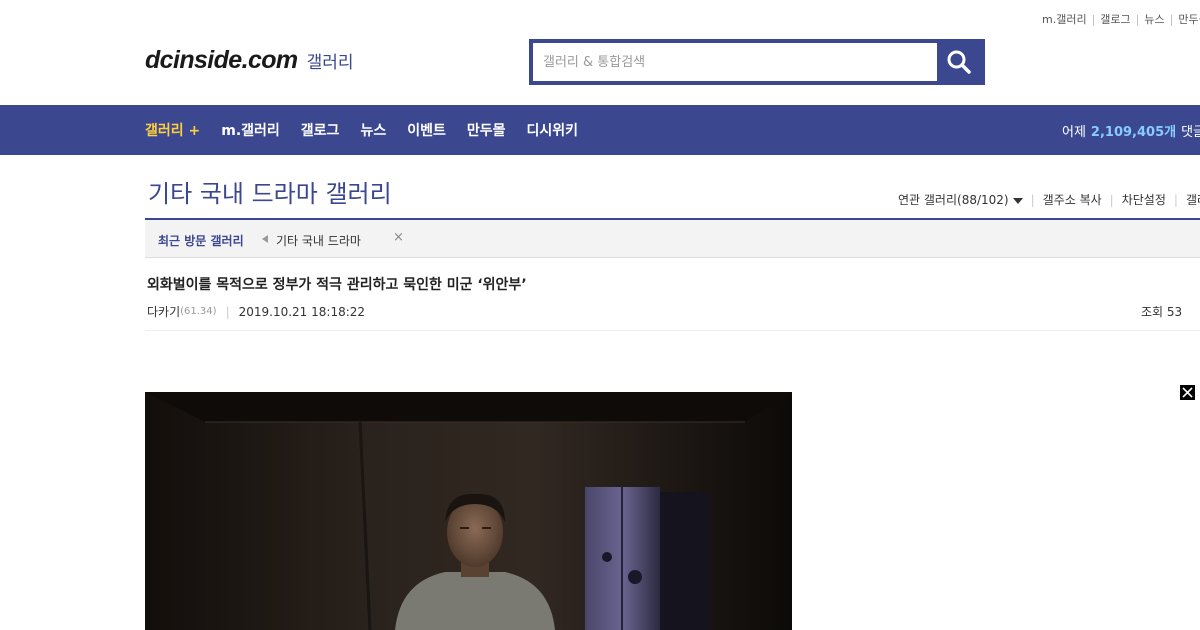 This screenshot has width=1200, height=630. I want to click on divider, so click(672, 330).